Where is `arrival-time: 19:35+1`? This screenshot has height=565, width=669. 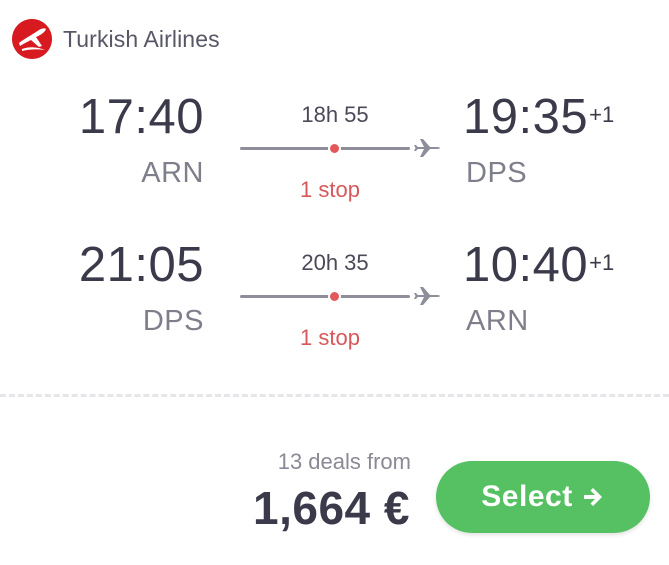
arrival-time: 19:35+1 is located at coordinates (538, 117).